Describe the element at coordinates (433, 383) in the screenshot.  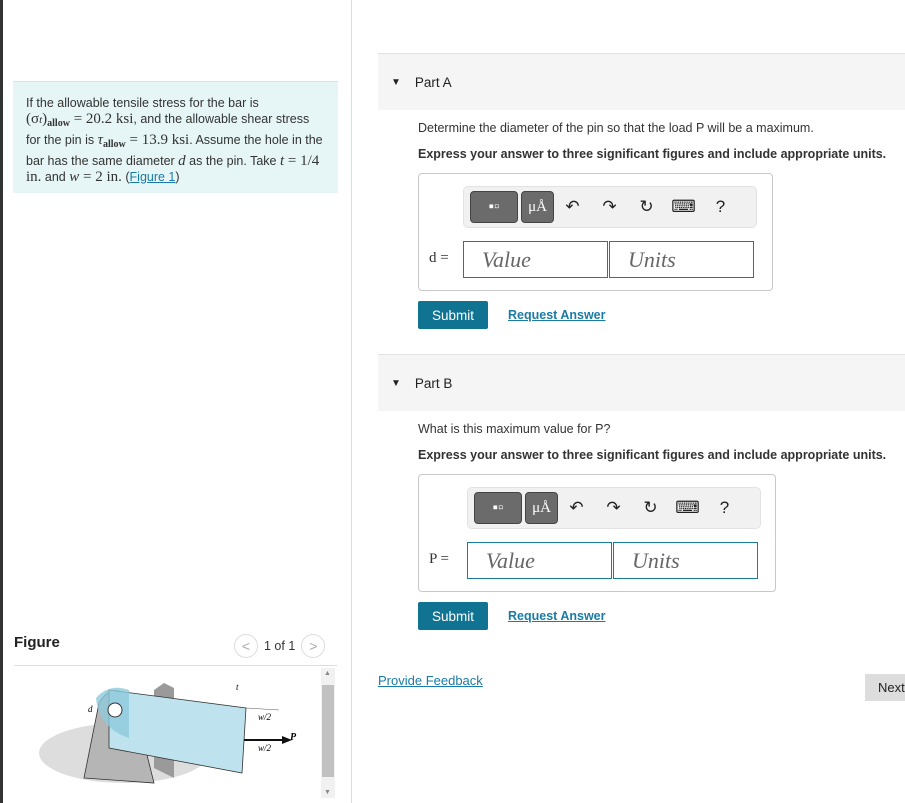
I see `part-title: Part B` at that location.